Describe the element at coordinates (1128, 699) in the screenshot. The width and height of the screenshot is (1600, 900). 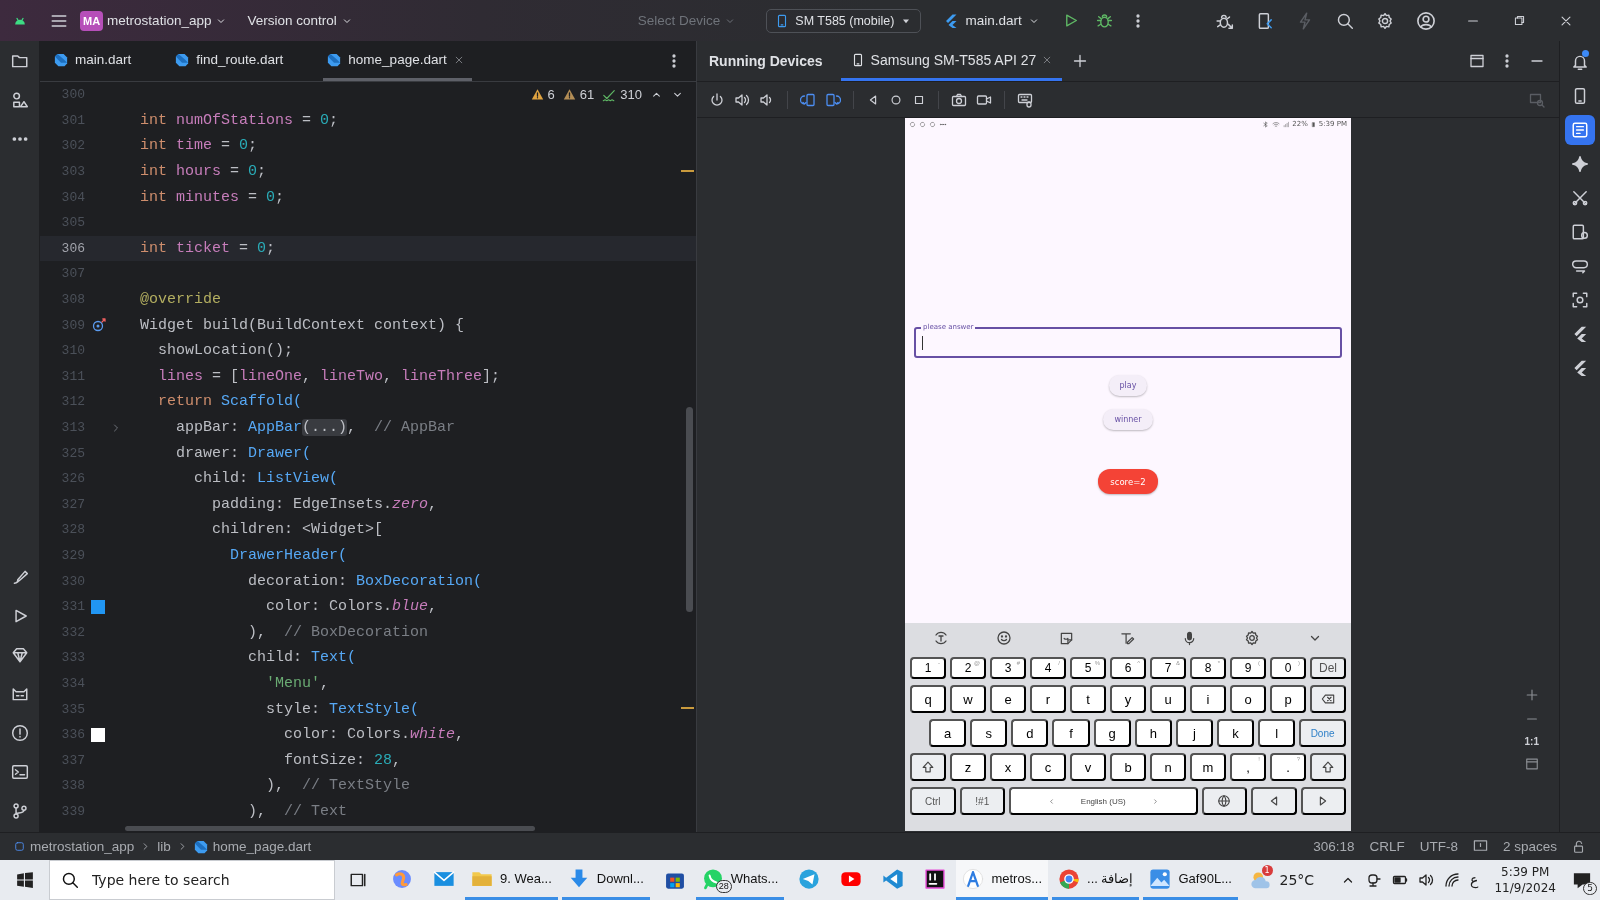
I see `keyboard-key: y` at that location.